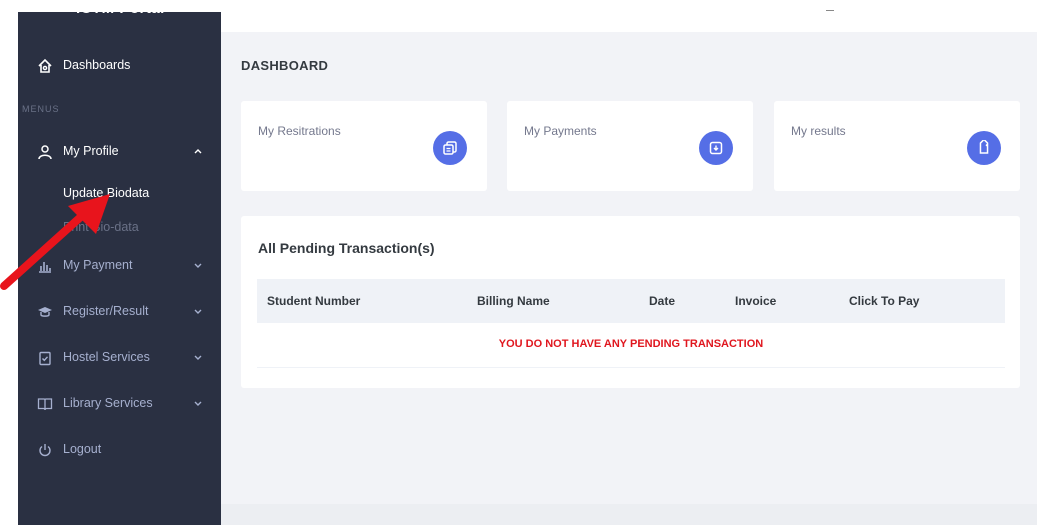  What do you see at coordinates (119, 152) in the screenshot?
I see `sidebar-item-my-profile: My Profile` at bounding box center [119, 152].